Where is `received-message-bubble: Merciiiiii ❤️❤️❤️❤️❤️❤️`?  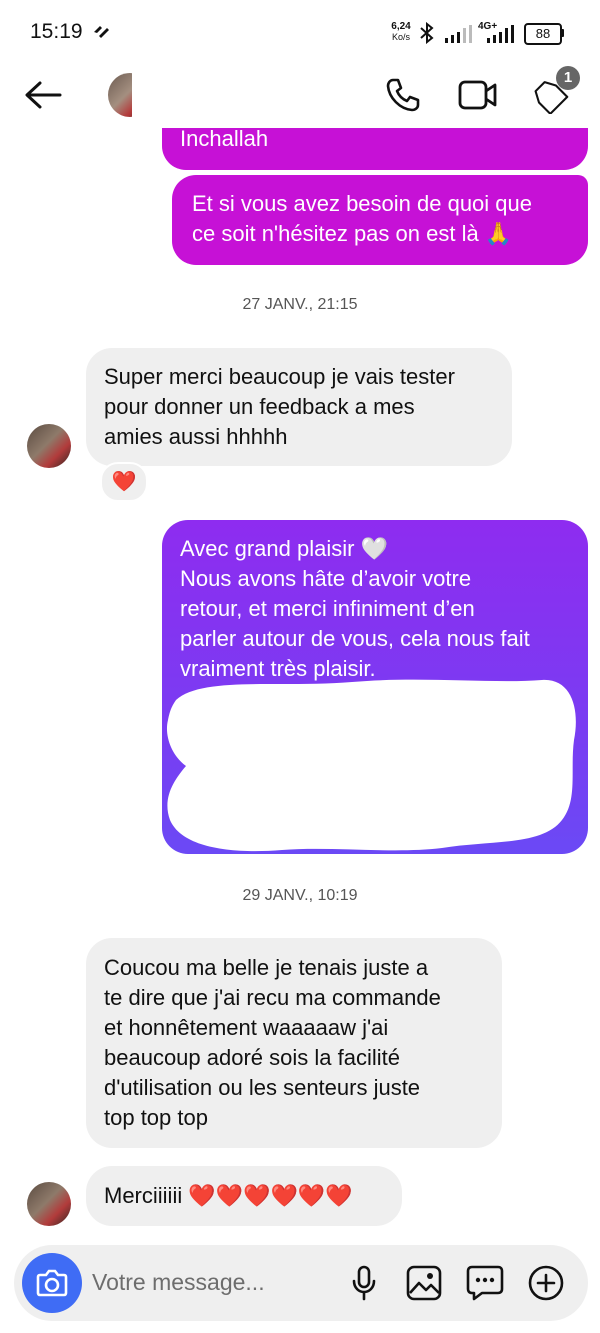 received-message-bubble: Merciiiiii ❤️❤️❤️❤️❤️❤️ is located at coordinates (244, 1196).